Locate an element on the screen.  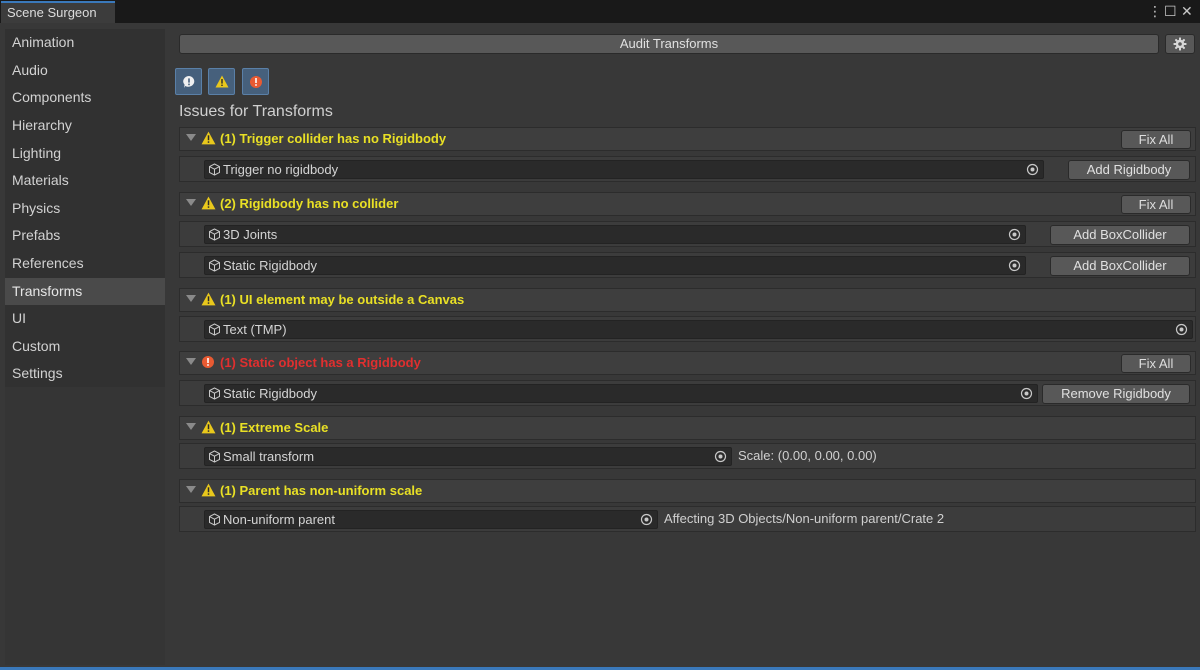
object-name: Trigger no rigidbody is located at coordinates (281, 169).